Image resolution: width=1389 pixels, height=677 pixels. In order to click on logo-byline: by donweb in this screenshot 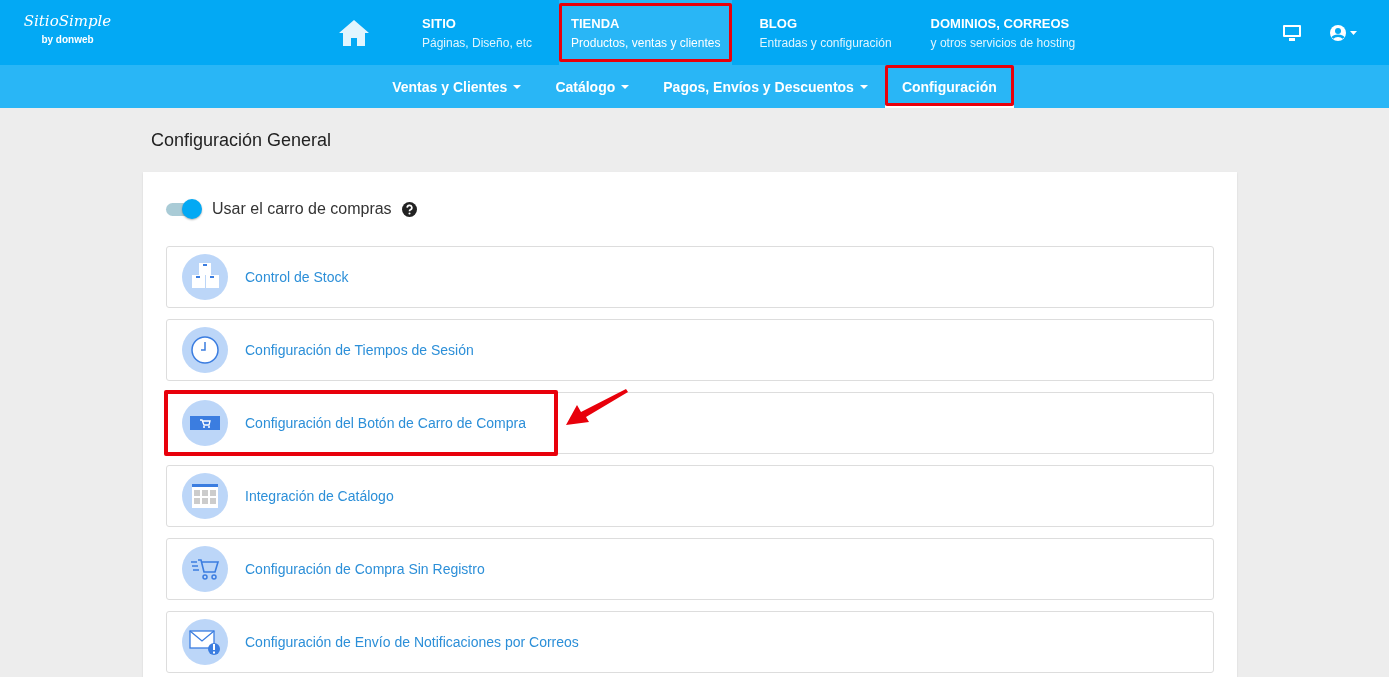, I will do `click(67, 39)`.